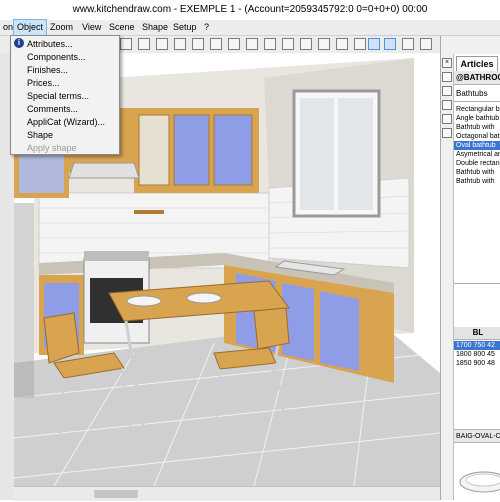  I want to click on menu-scene: Scene, so click(122, 27).